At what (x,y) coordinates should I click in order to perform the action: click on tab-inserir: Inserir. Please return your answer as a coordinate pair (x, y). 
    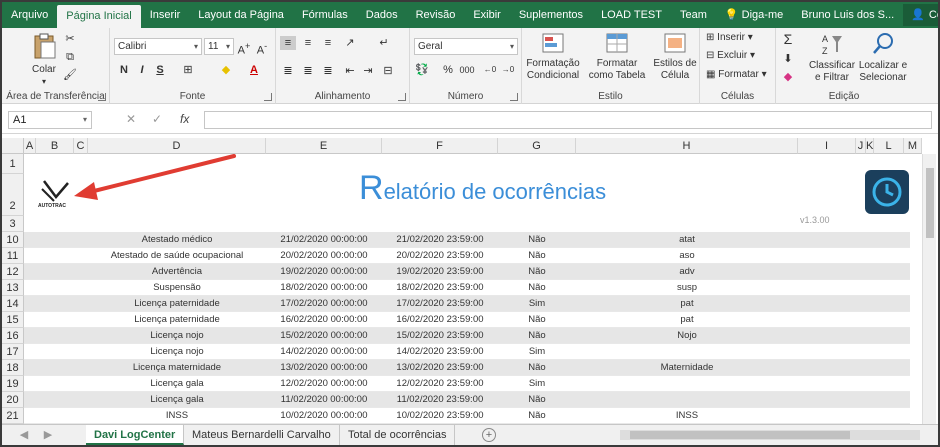
    Looking at the image, I should click on (165, 15).